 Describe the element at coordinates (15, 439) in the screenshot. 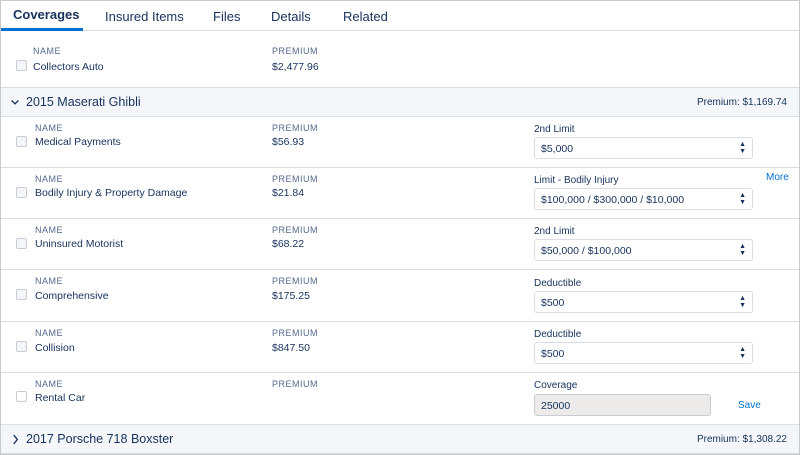

I see `chevron-right-icon` at that location.